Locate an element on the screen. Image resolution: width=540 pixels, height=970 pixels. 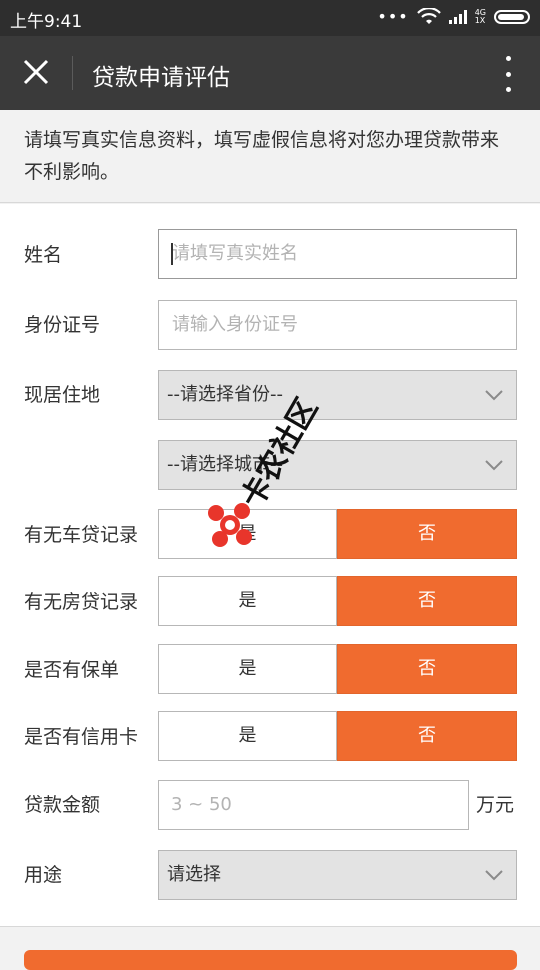
credit-card-yes-button: 是 is located at coordinates (247, 736).